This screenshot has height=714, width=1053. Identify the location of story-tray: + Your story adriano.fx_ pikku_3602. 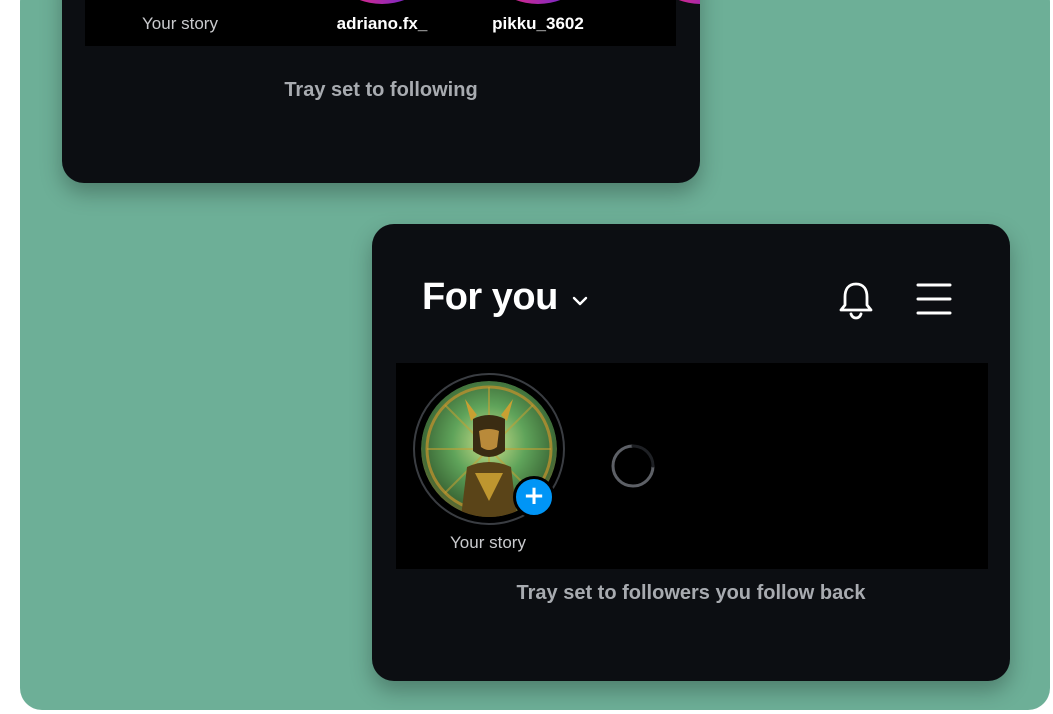
(392, 23).